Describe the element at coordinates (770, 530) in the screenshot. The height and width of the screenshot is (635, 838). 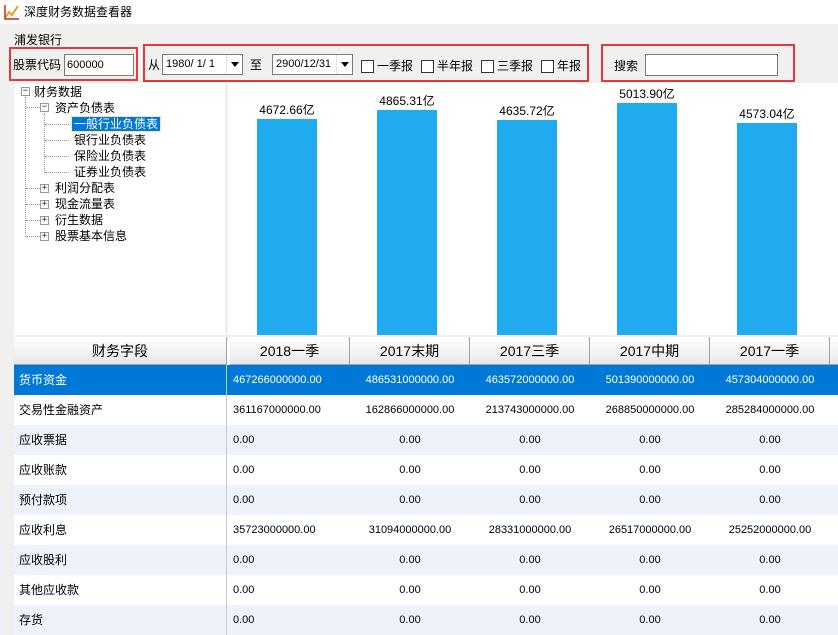
I see `value-cell: 25252000000.00` at that location.